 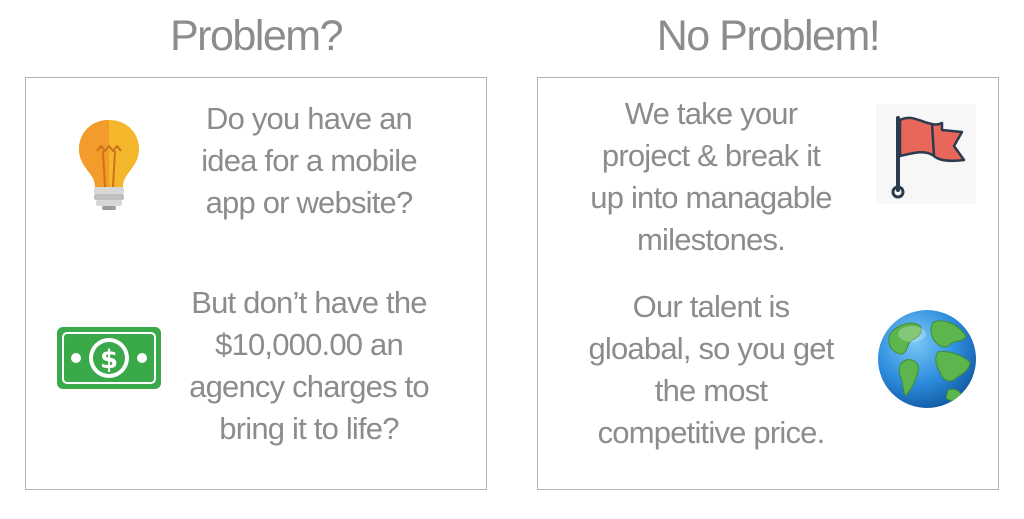 I want to click on no-problem-title: No Problem!, so click(x=768, y=36).